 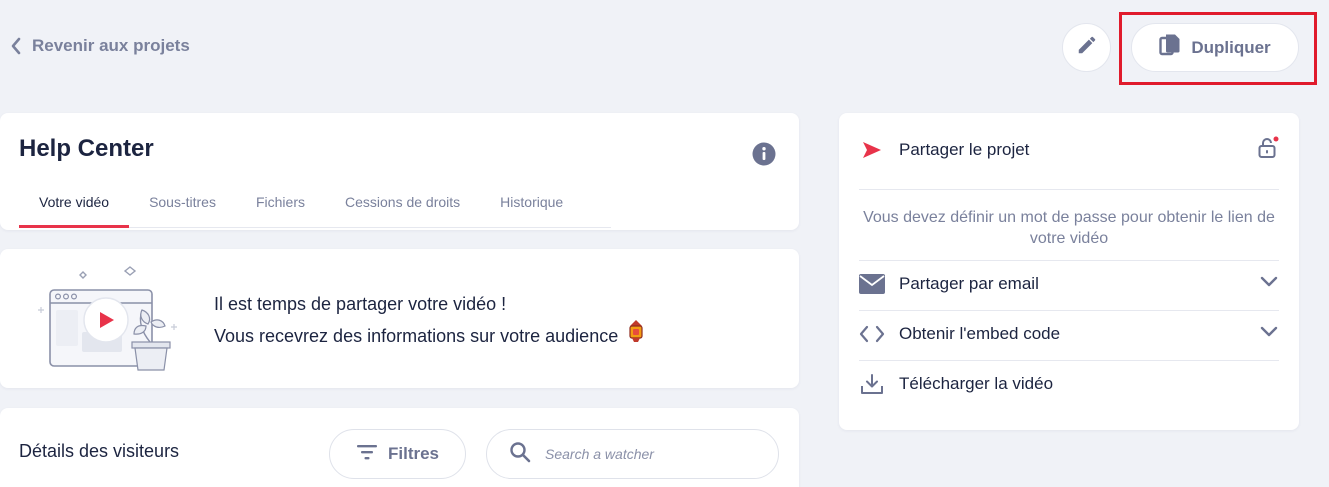 I want to click on mail-icon, so click(x=872, y=284).